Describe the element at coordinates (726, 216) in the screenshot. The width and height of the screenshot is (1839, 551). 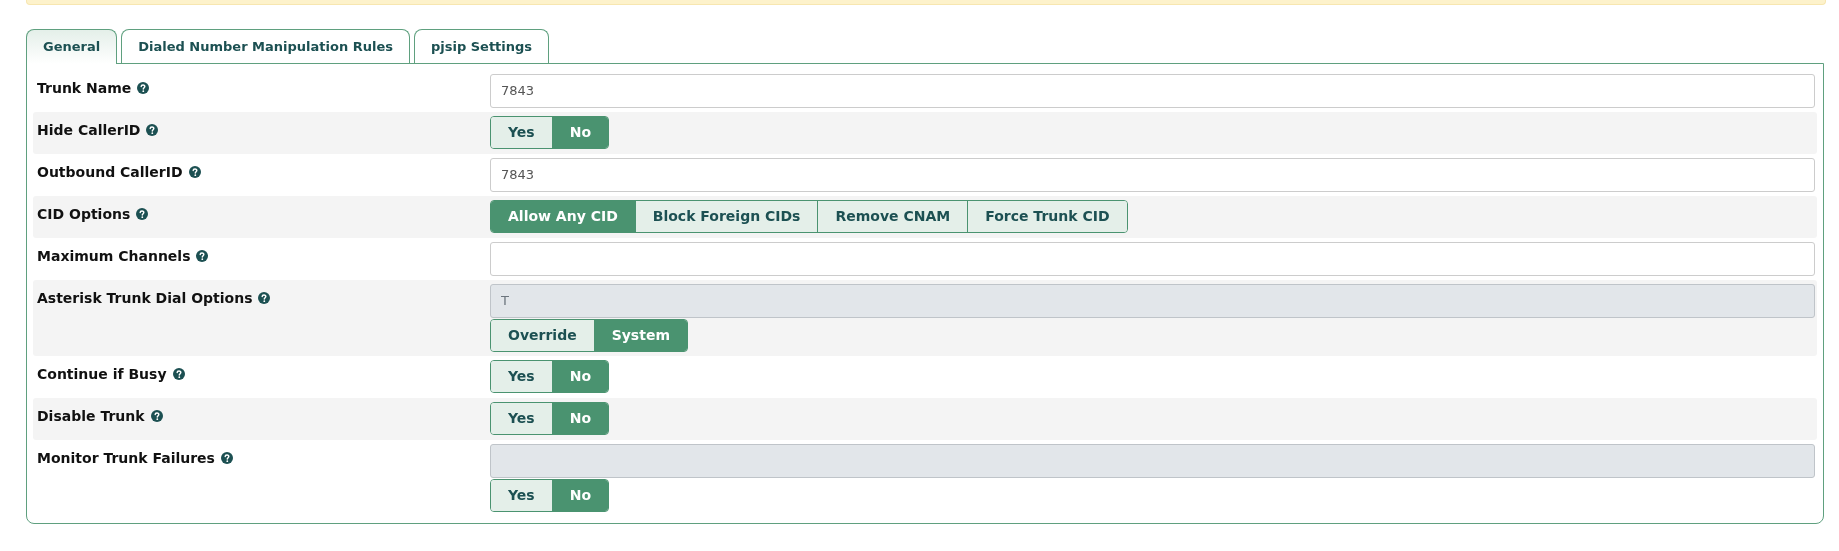
I see `option-button: Block Foreign CIDs` at that location.